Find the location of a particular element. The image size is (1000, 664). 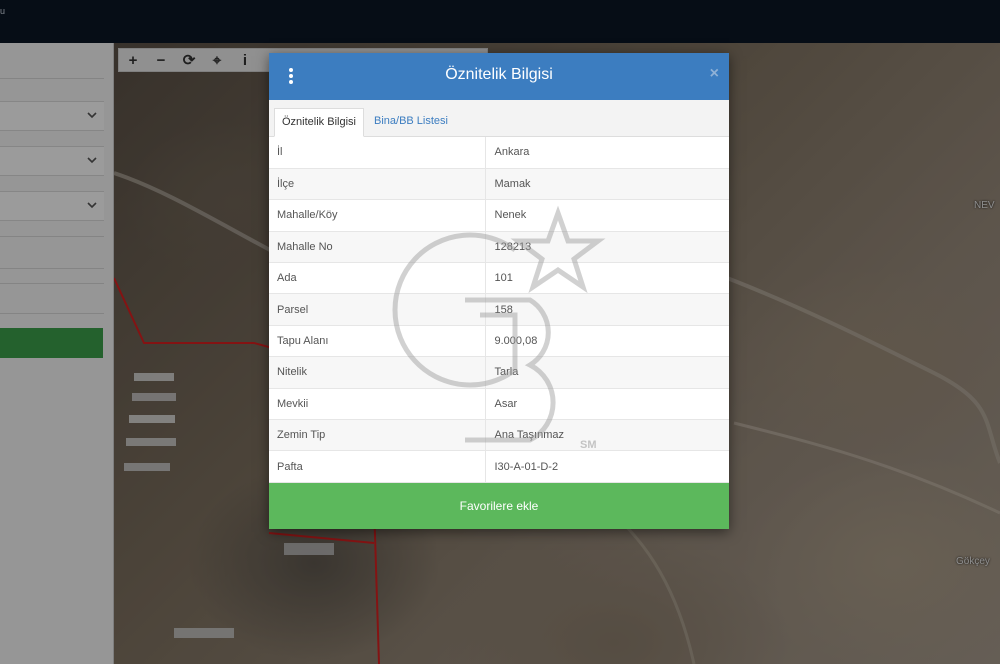

attr-key: Pafta is located at coordinates (377, 466).